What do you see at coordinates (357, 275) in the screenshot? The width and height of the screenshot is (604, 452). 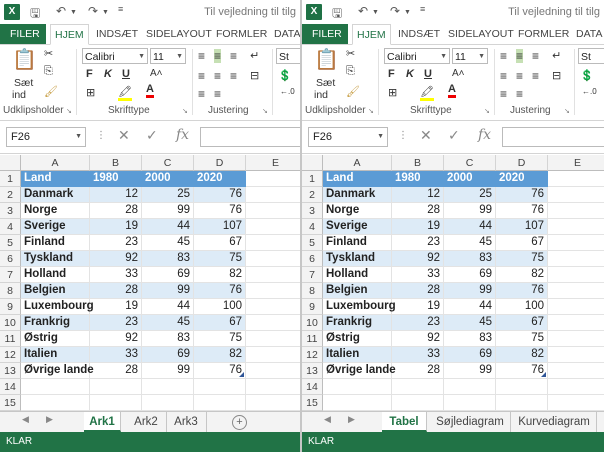 I see `country-cell: Holland` at bounding box center [357, 275].